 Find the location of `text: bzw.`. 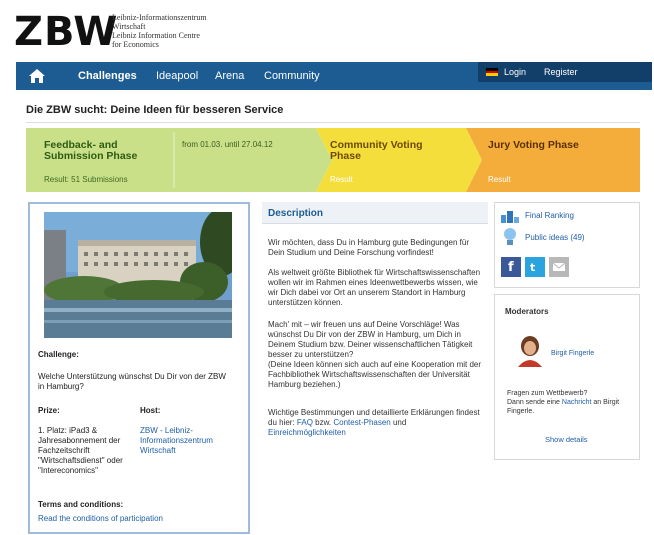

text: bzw. is located at coordinates (323, 422).